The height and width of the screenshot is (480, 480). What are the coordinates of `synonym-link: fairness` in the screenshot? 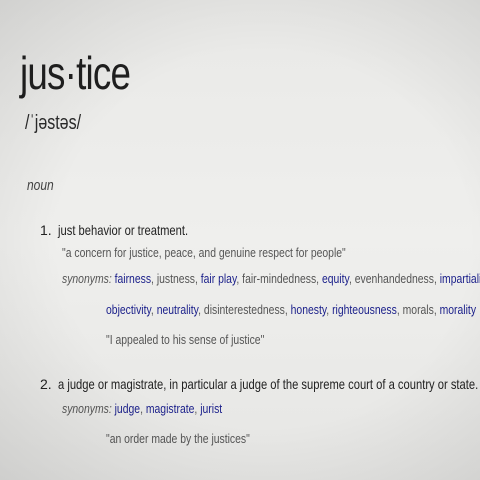 It's located at (133, 278).